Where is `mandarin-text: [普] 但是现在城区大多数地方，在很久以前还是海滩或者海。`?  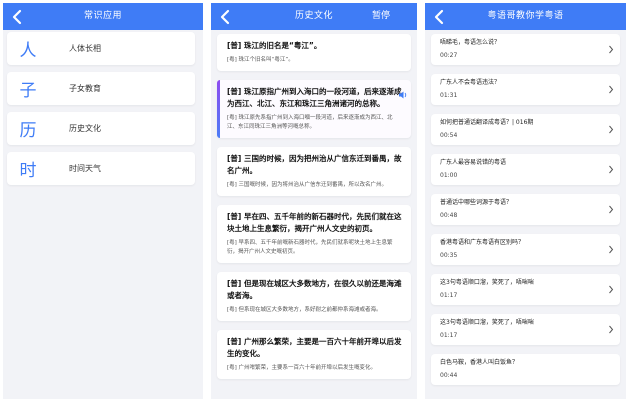
mandarin-text: [普] 但是现在城区大多数地方，在很久以前还是海滩或者海。 is located at coordinates (314, 289).